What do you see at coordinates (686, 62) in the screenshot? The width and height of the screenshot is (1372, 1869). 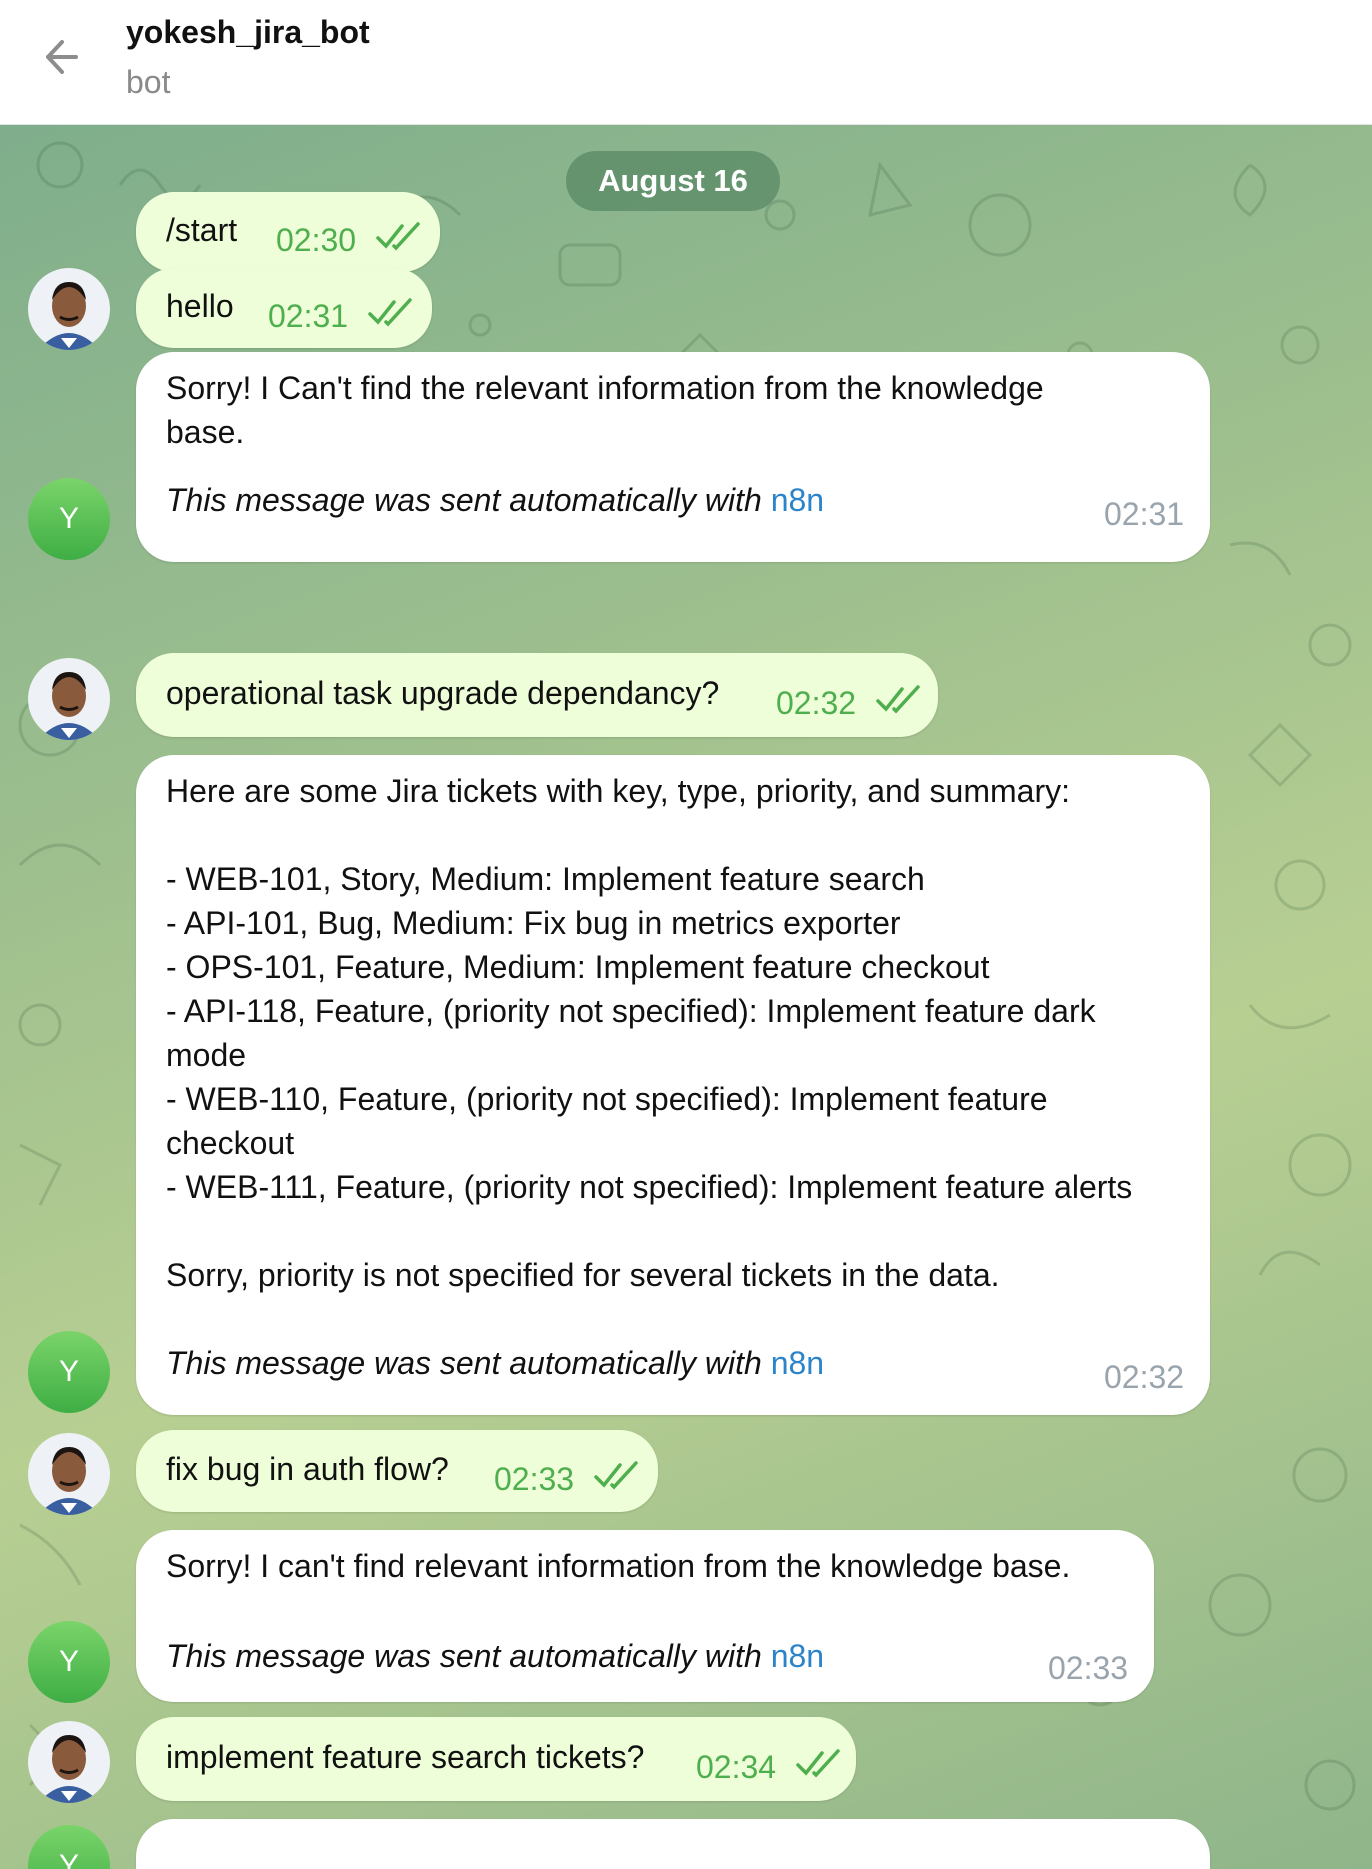 I see `chat-header: yokesh_jira_bot bot` at bounding box center [686, 62].